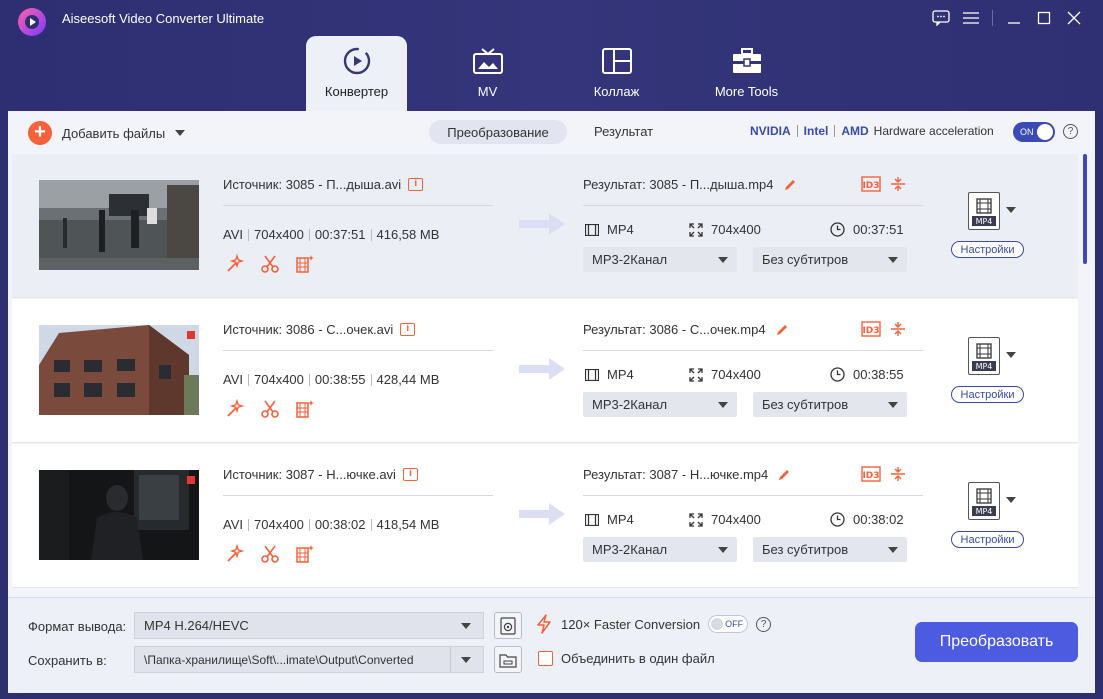 Image resolution: width=1103 pixels, height=699 pixels. I want to click on amd-label: AMD, so click(855, 131).